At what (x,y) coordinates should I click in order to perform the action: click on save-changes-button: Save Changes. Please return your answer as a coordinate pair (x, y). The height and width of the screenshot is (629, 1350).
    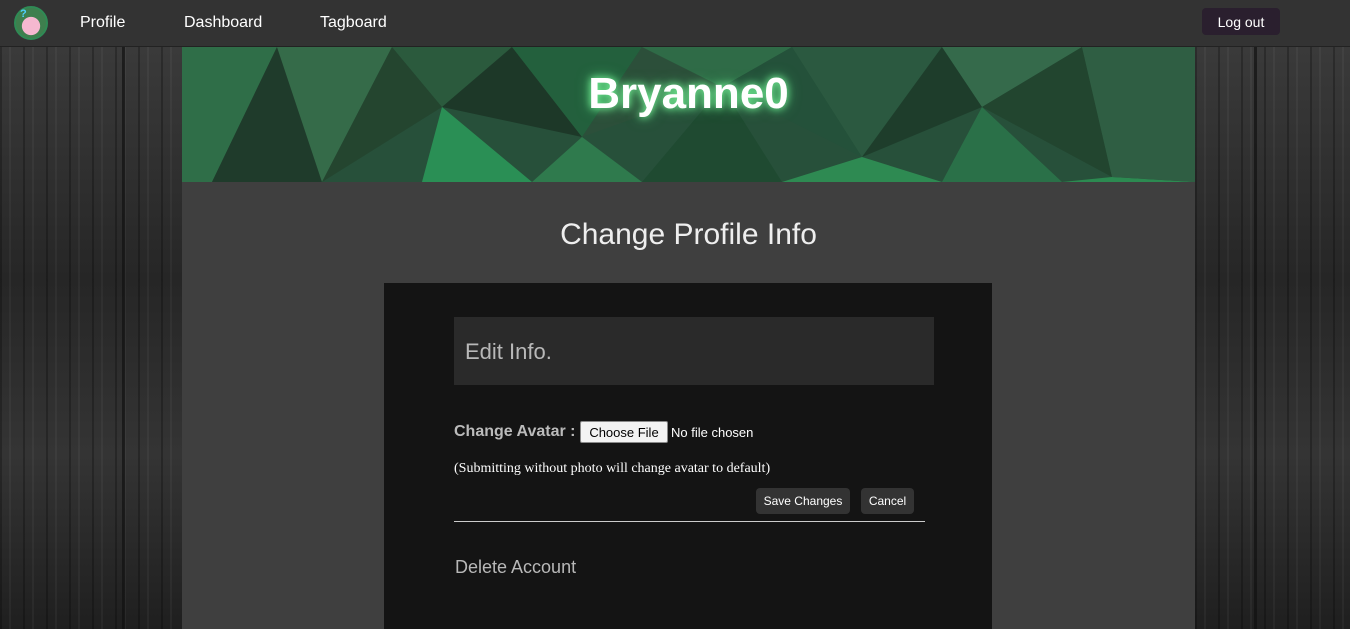
    Looking at the image, I should click on (803, 501).